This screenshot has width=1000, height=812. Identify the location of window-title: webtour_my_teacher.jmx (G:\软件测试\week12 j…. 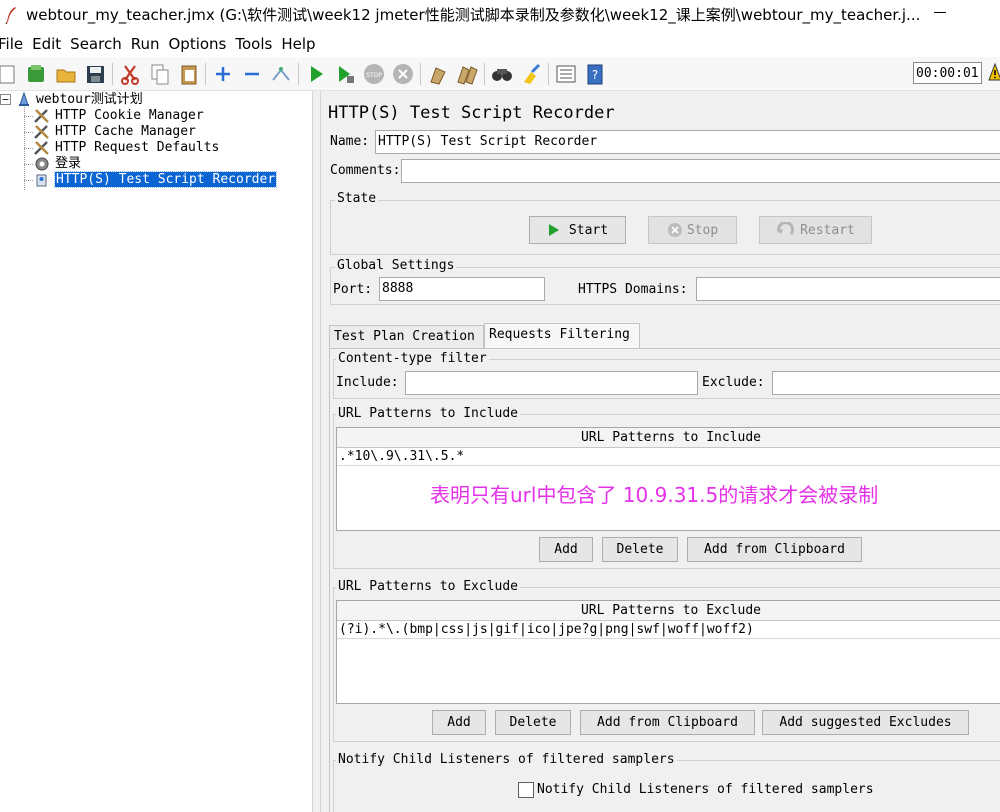
(473, 15).